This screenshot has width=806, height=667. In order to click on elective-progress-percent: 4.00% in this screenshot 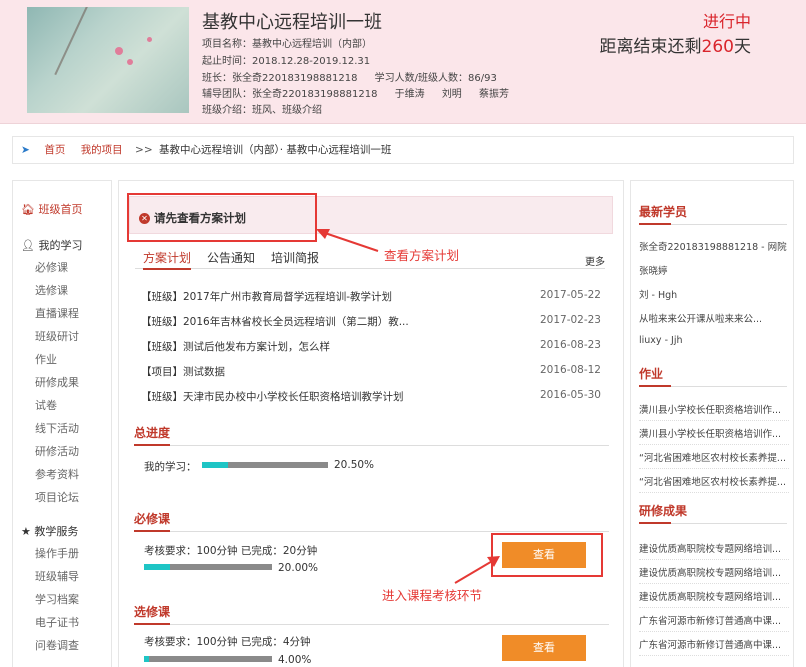, I will do `click(295, 660)`.